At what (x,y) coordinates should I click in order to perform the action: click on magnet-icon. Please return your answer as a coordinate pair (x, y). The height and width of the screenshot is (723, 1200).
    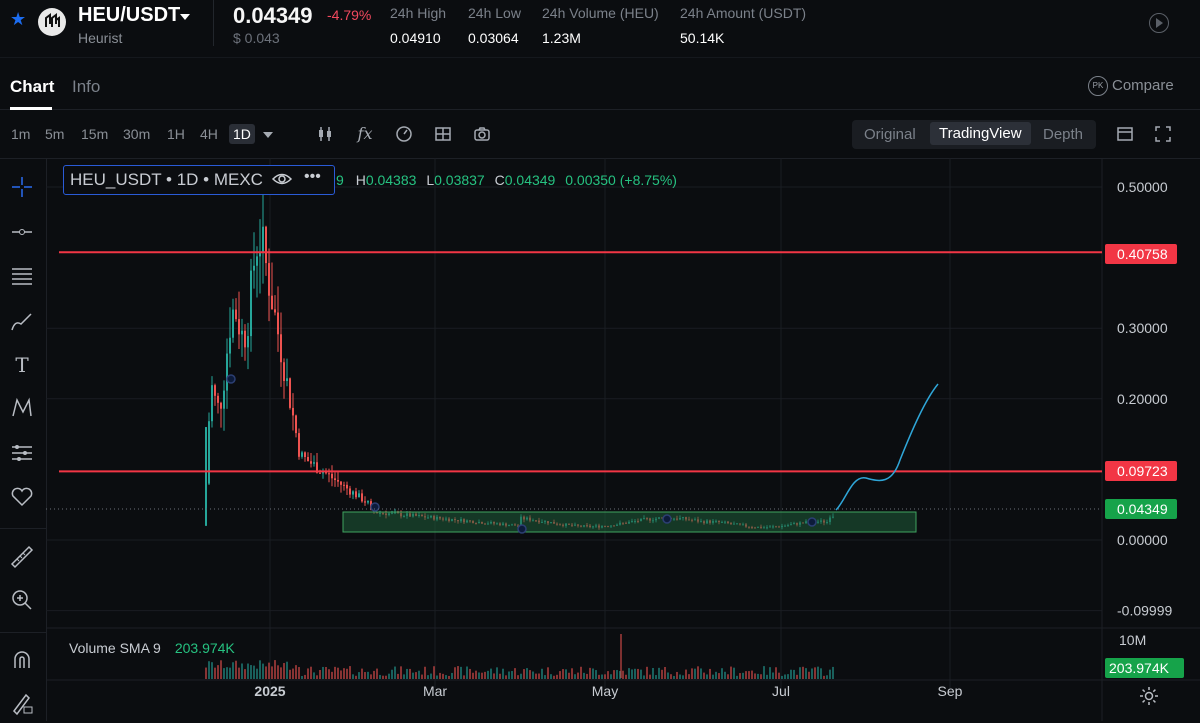
    Looking at the image, I should click on (22, 661).